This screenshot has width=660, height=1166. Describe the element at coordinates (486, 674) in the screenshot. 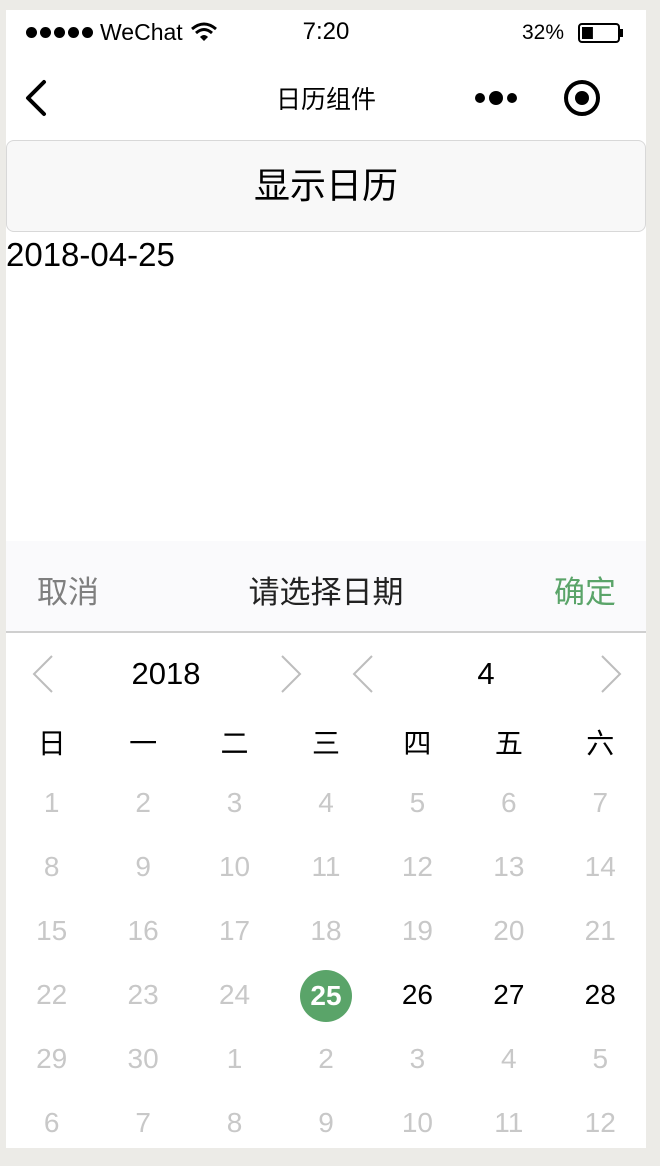

I see `month-switcher: 4` at that location.